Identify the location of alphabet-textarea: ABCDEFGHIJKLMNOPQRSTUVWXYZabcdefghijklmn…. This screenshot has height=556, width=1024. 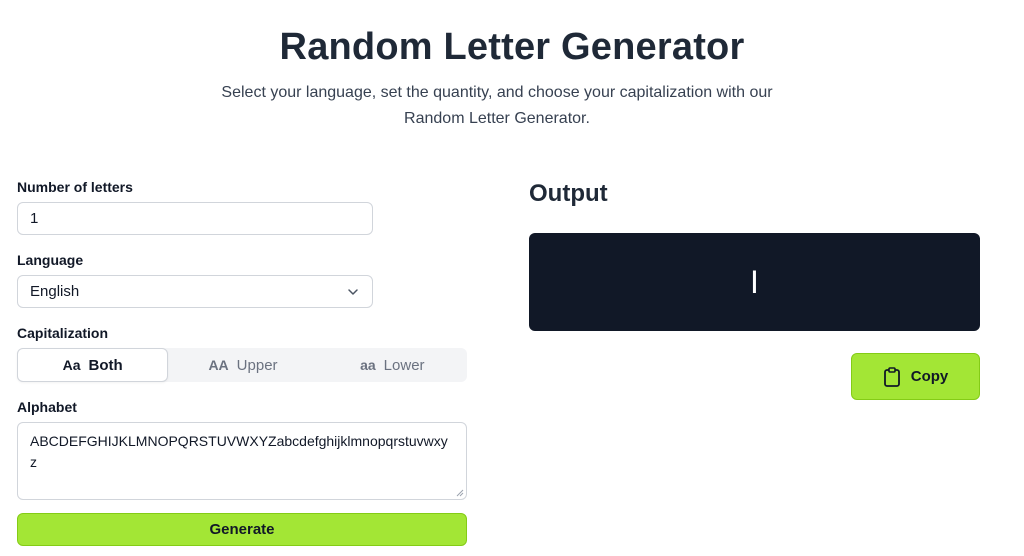
(242, 461).